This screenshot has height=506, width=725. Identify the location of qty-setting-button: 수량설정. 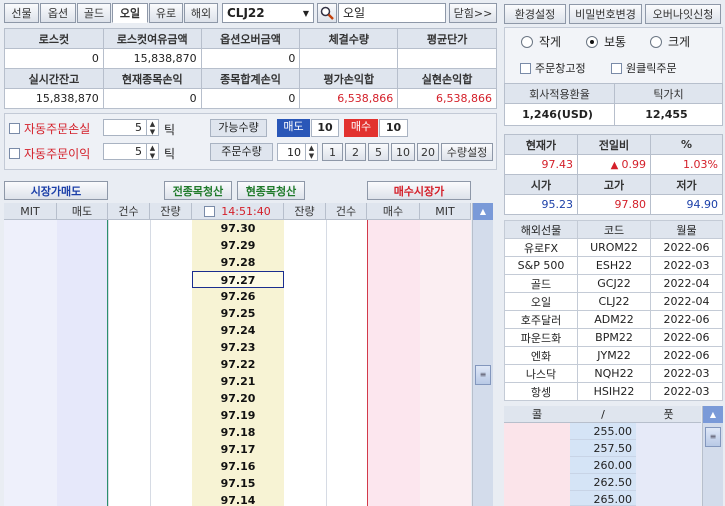
(467, 152).